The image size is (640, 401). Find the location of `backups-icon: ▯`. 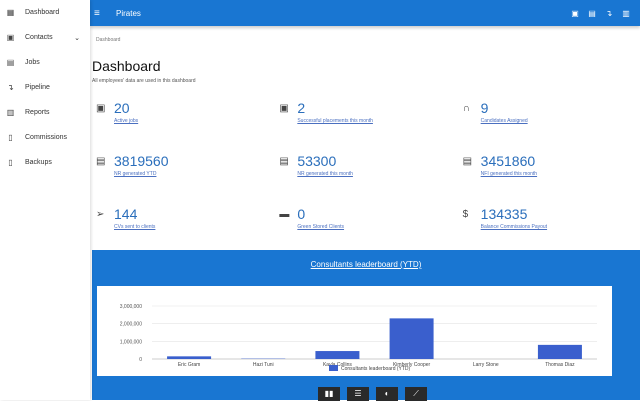

backups-icon: ▯ is located at coordinates (10, 162).